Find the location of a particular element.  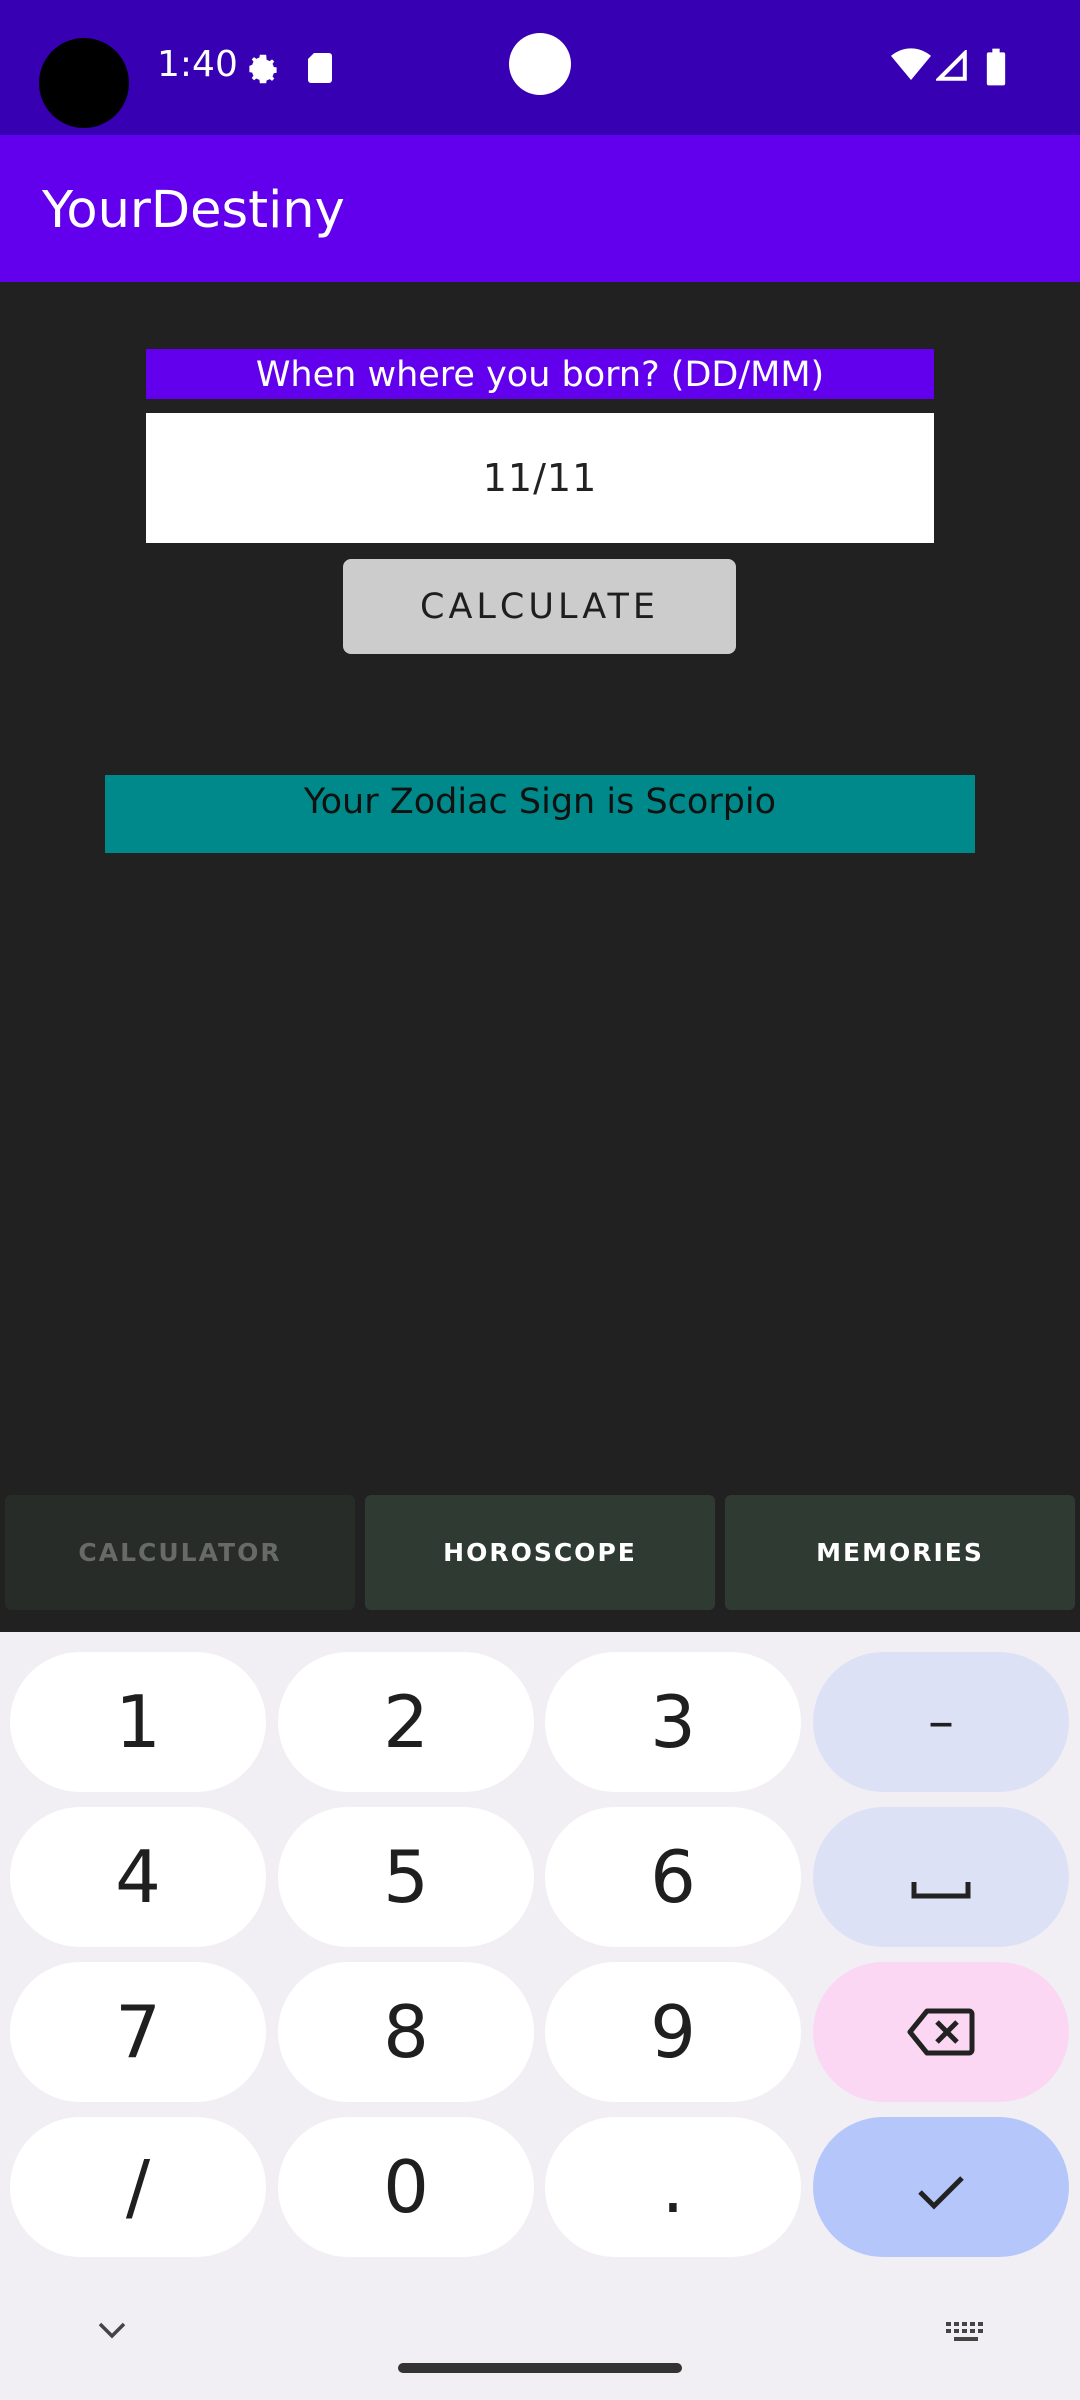

front-sensor is located at coordinates (540, 64).